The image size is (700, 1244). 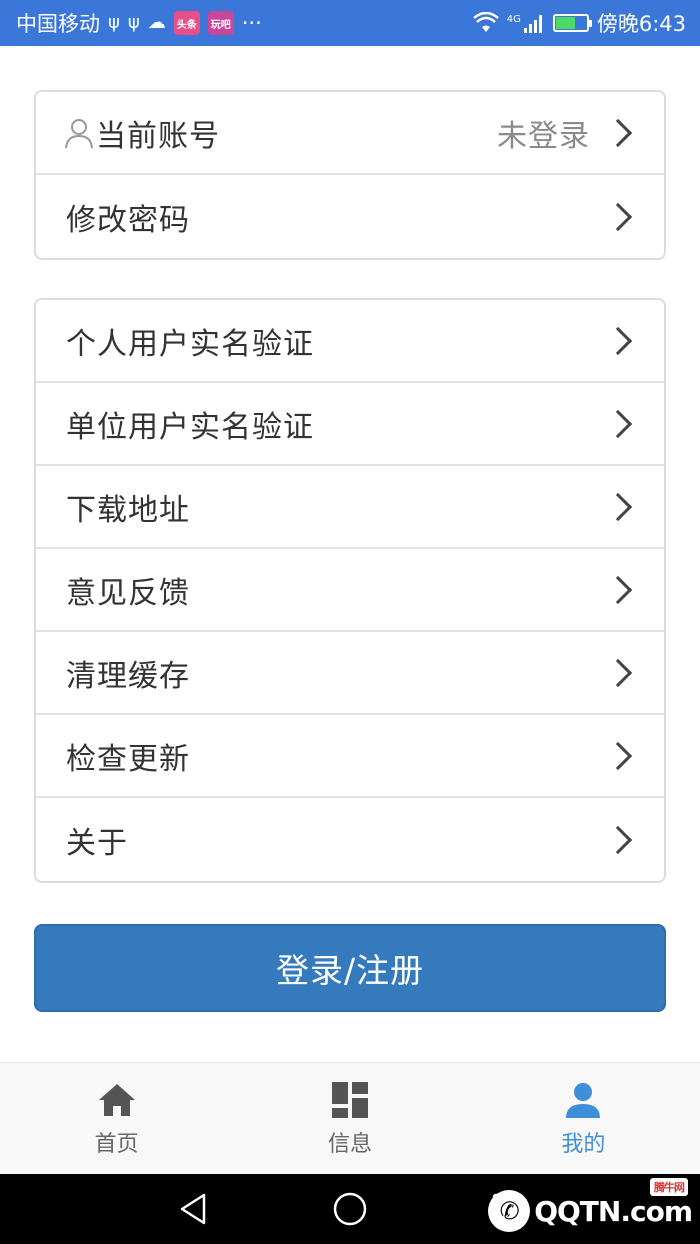 I want to click on signal-icon, so click(x=532, y=24).